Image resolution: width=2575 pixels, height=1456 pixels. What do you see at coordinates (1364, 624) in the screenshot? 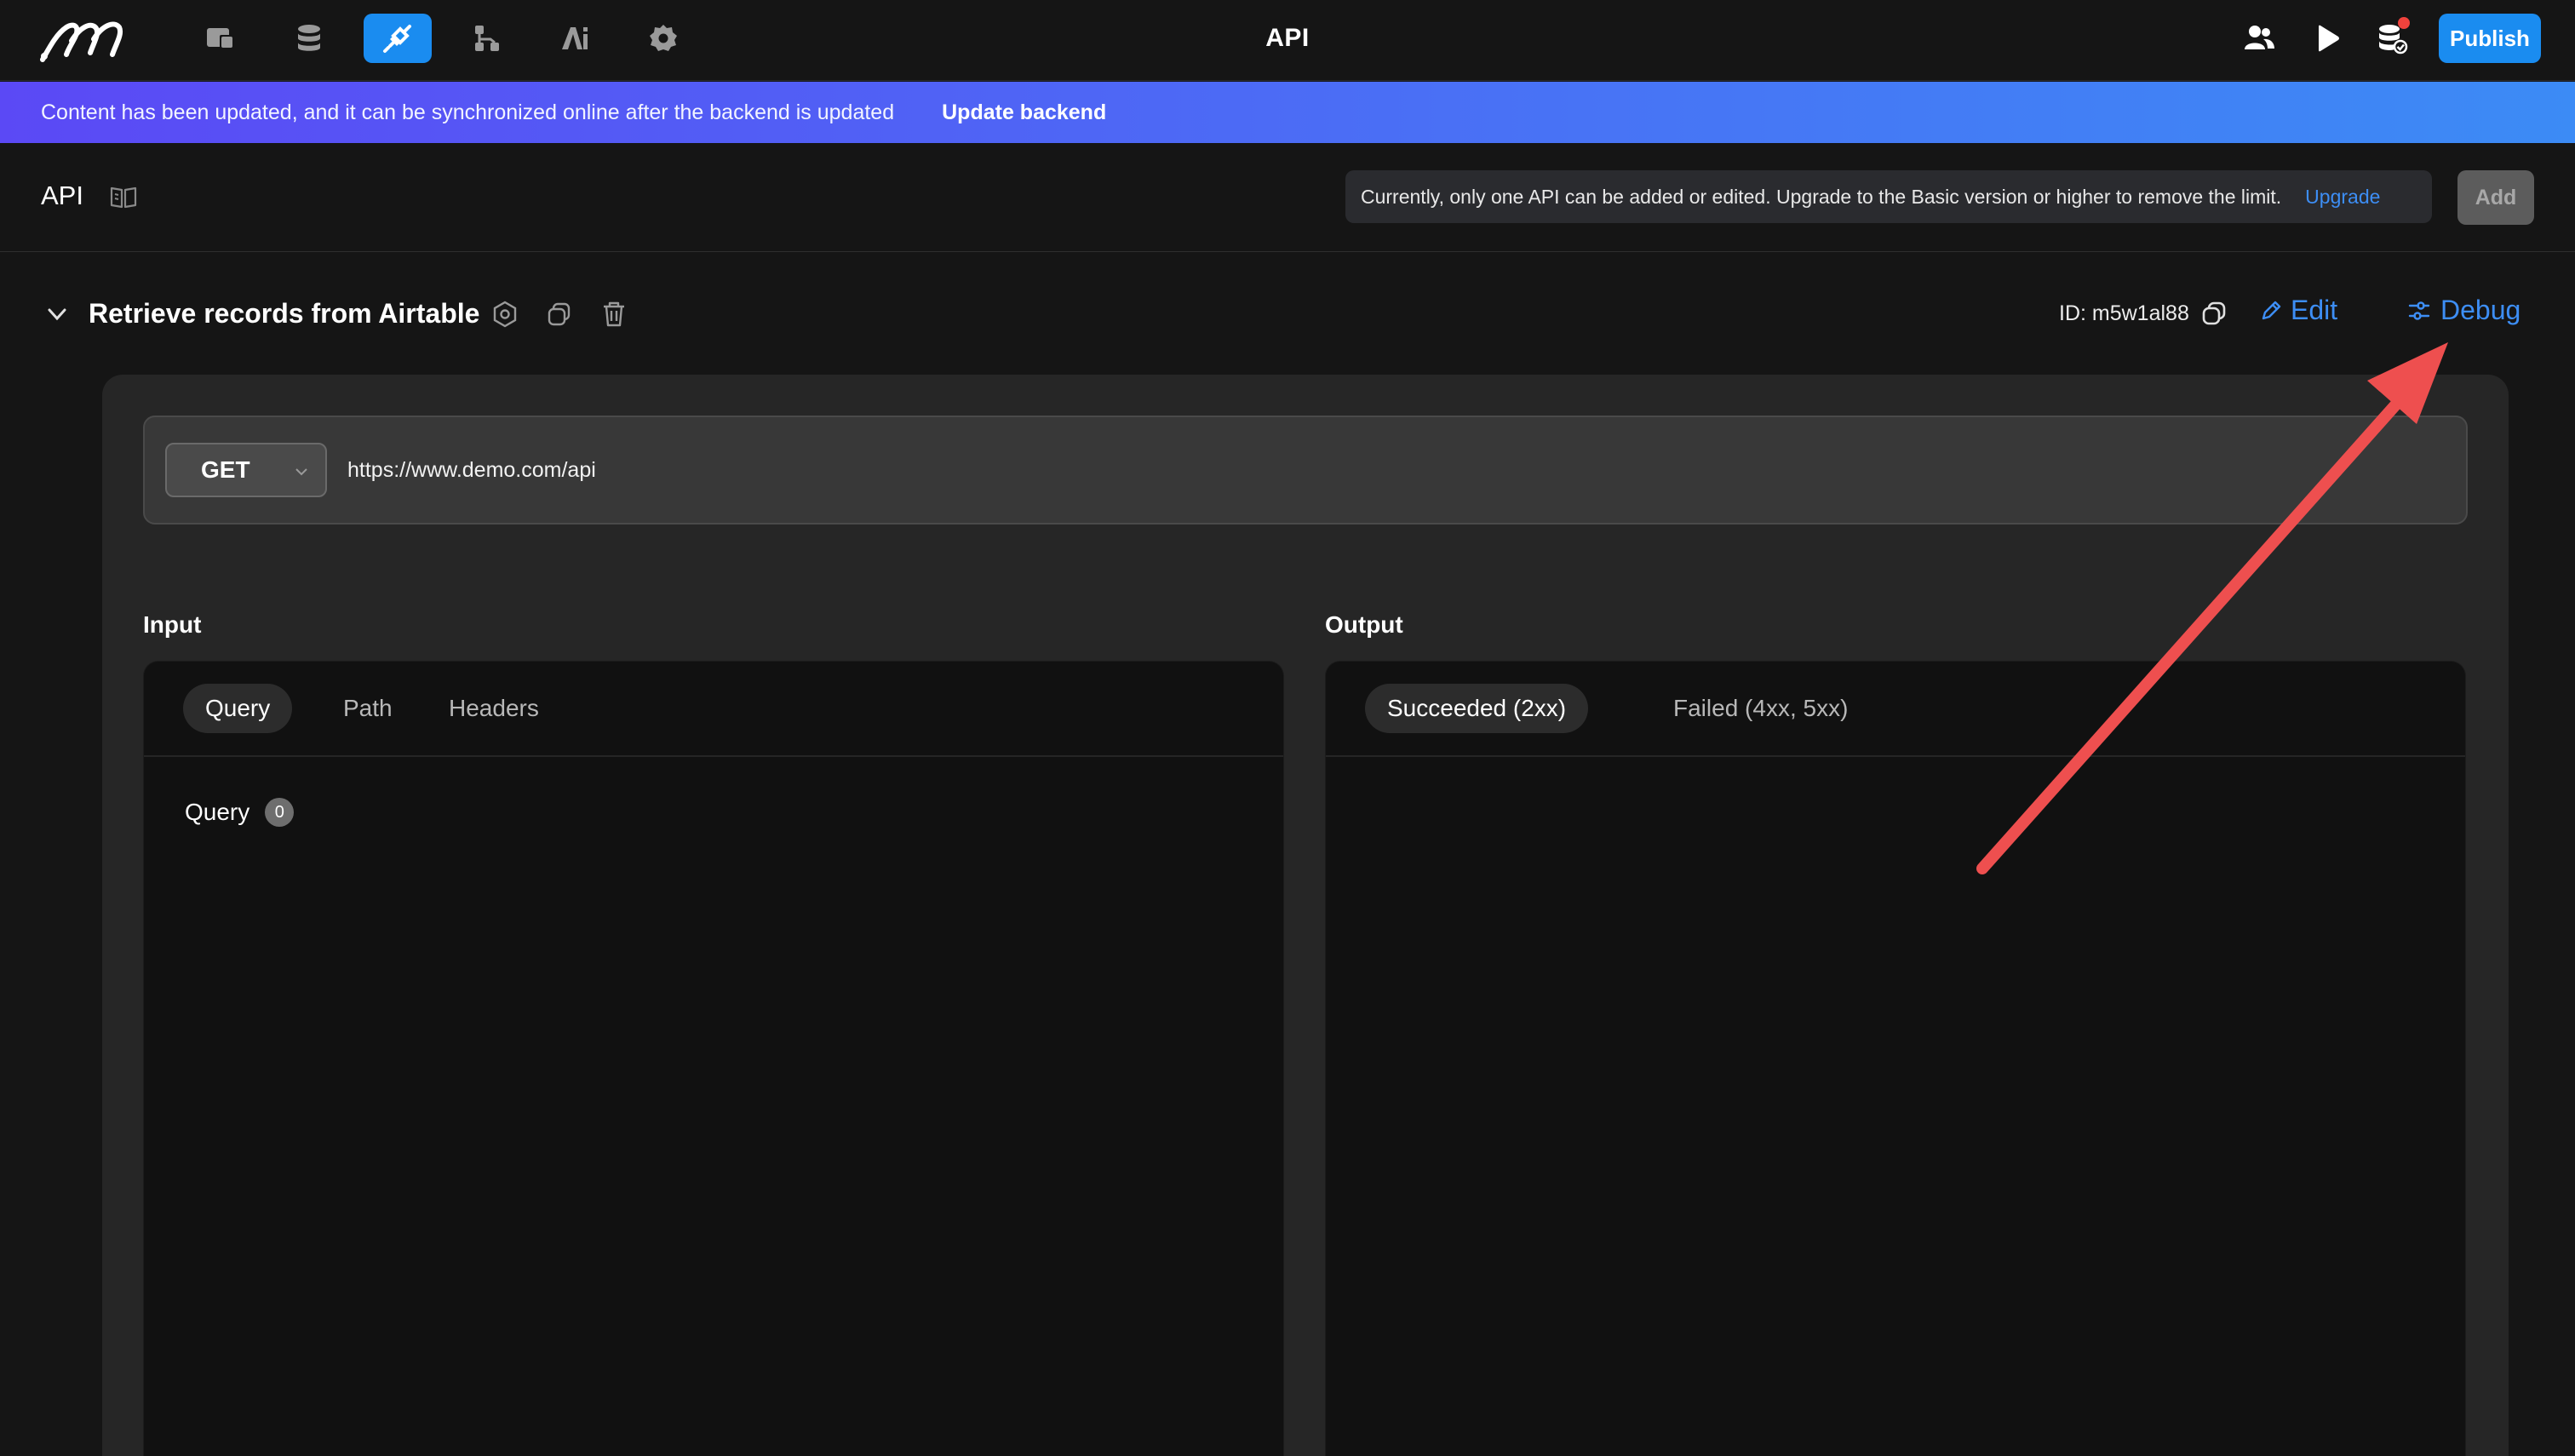
I see `output-label: Output` at bounding box center [1364, 624].